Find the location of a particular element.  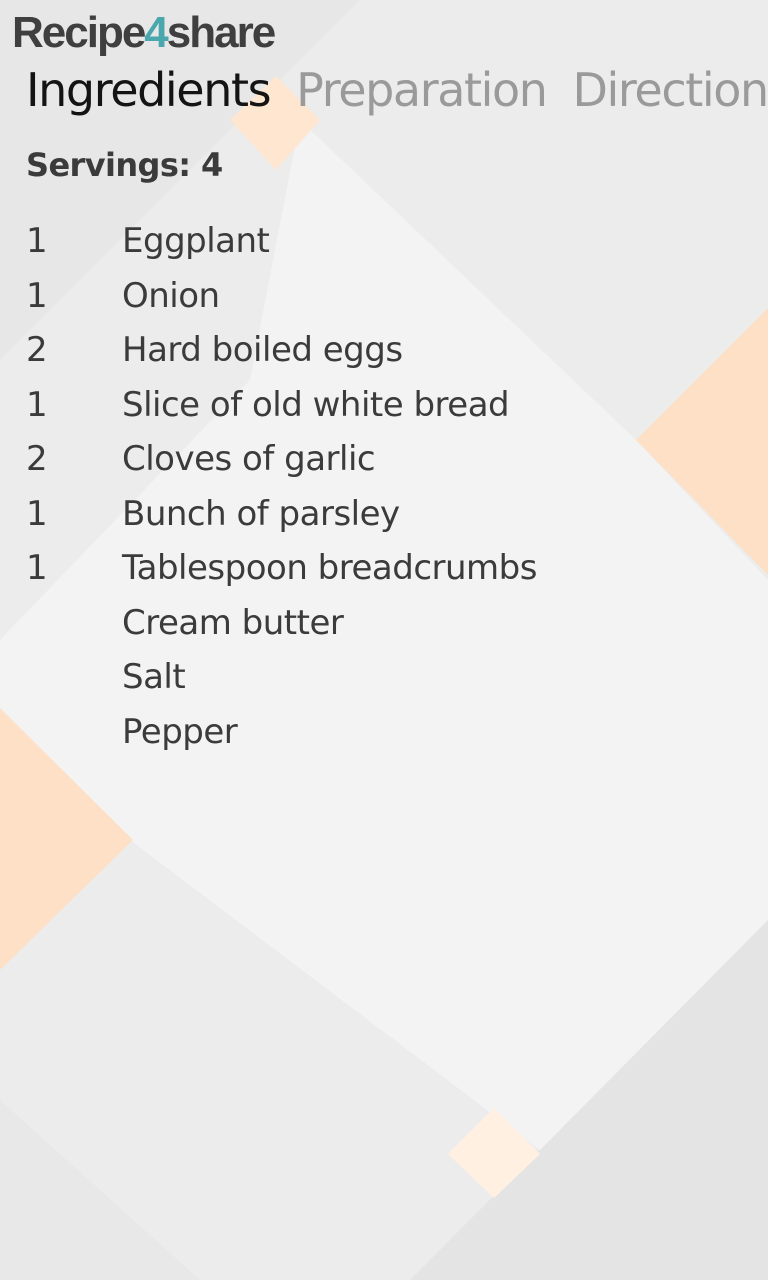

ingredient-row: 1 Slice of old white bread is located at coordinates (386, 405).